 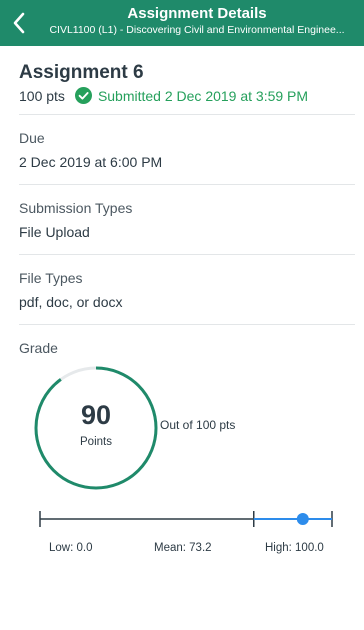 What do you see at coordinates (81, 72) in the screenshot?
I see `assignment-name: Assignment 6` at bounding box center [81, 72].